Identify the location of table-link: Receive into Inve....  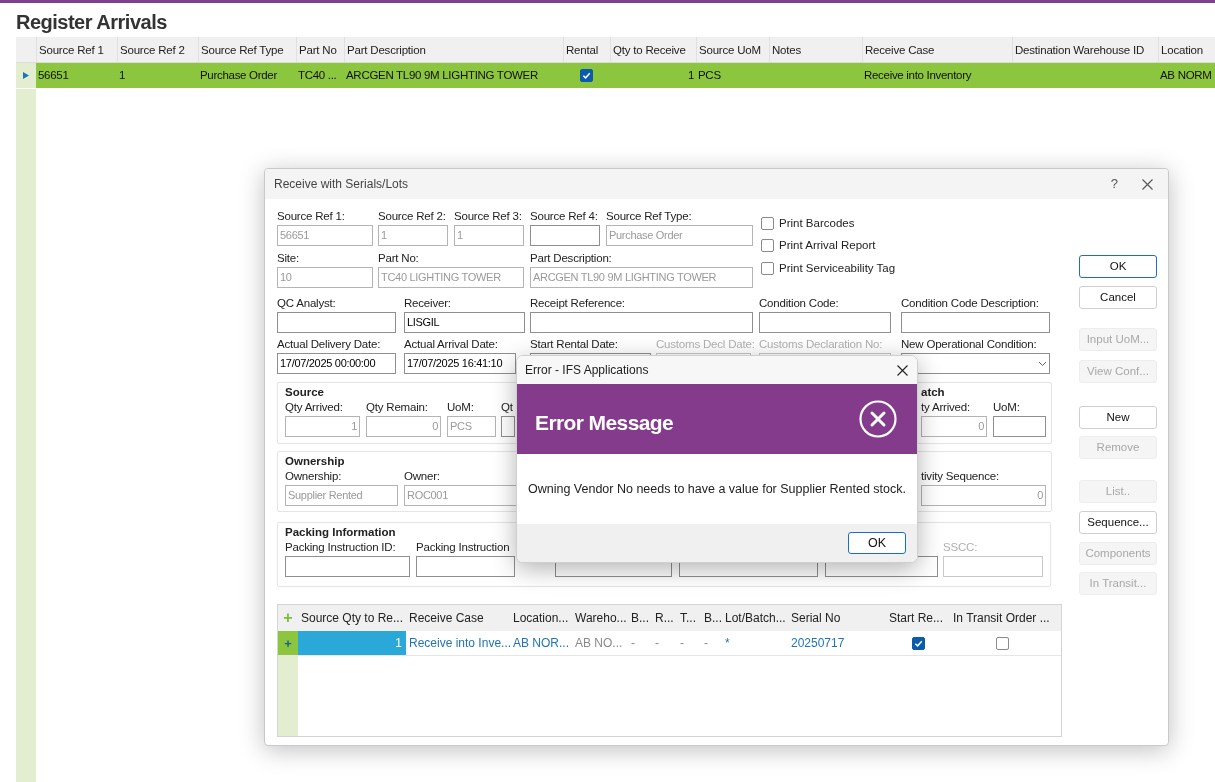
(460, 643).